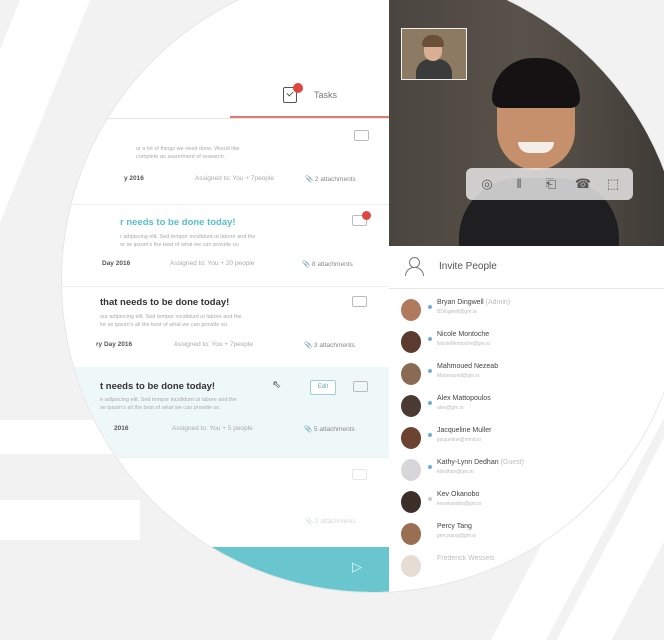 Image resolution: width=664 pixels, height=640 pixels. What do you see at coordinates (536, 147) in the screenshot?
I see `participant-video` at bounding box center [536, 147].